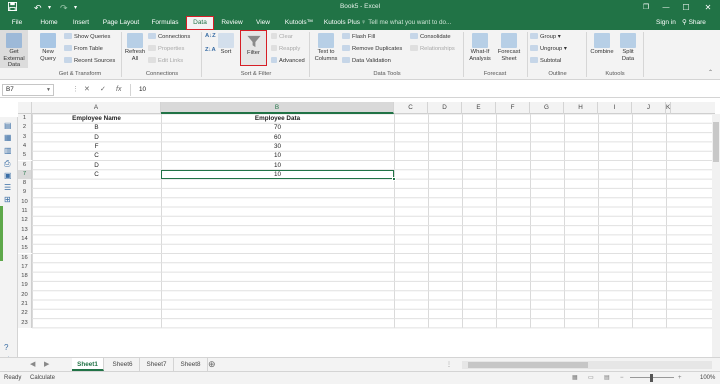  What do you see at coordinates (88, 364) in the screenshot?
I see `sheet-tab-sheet1: Sheet1` at bounding box center [88, 364].